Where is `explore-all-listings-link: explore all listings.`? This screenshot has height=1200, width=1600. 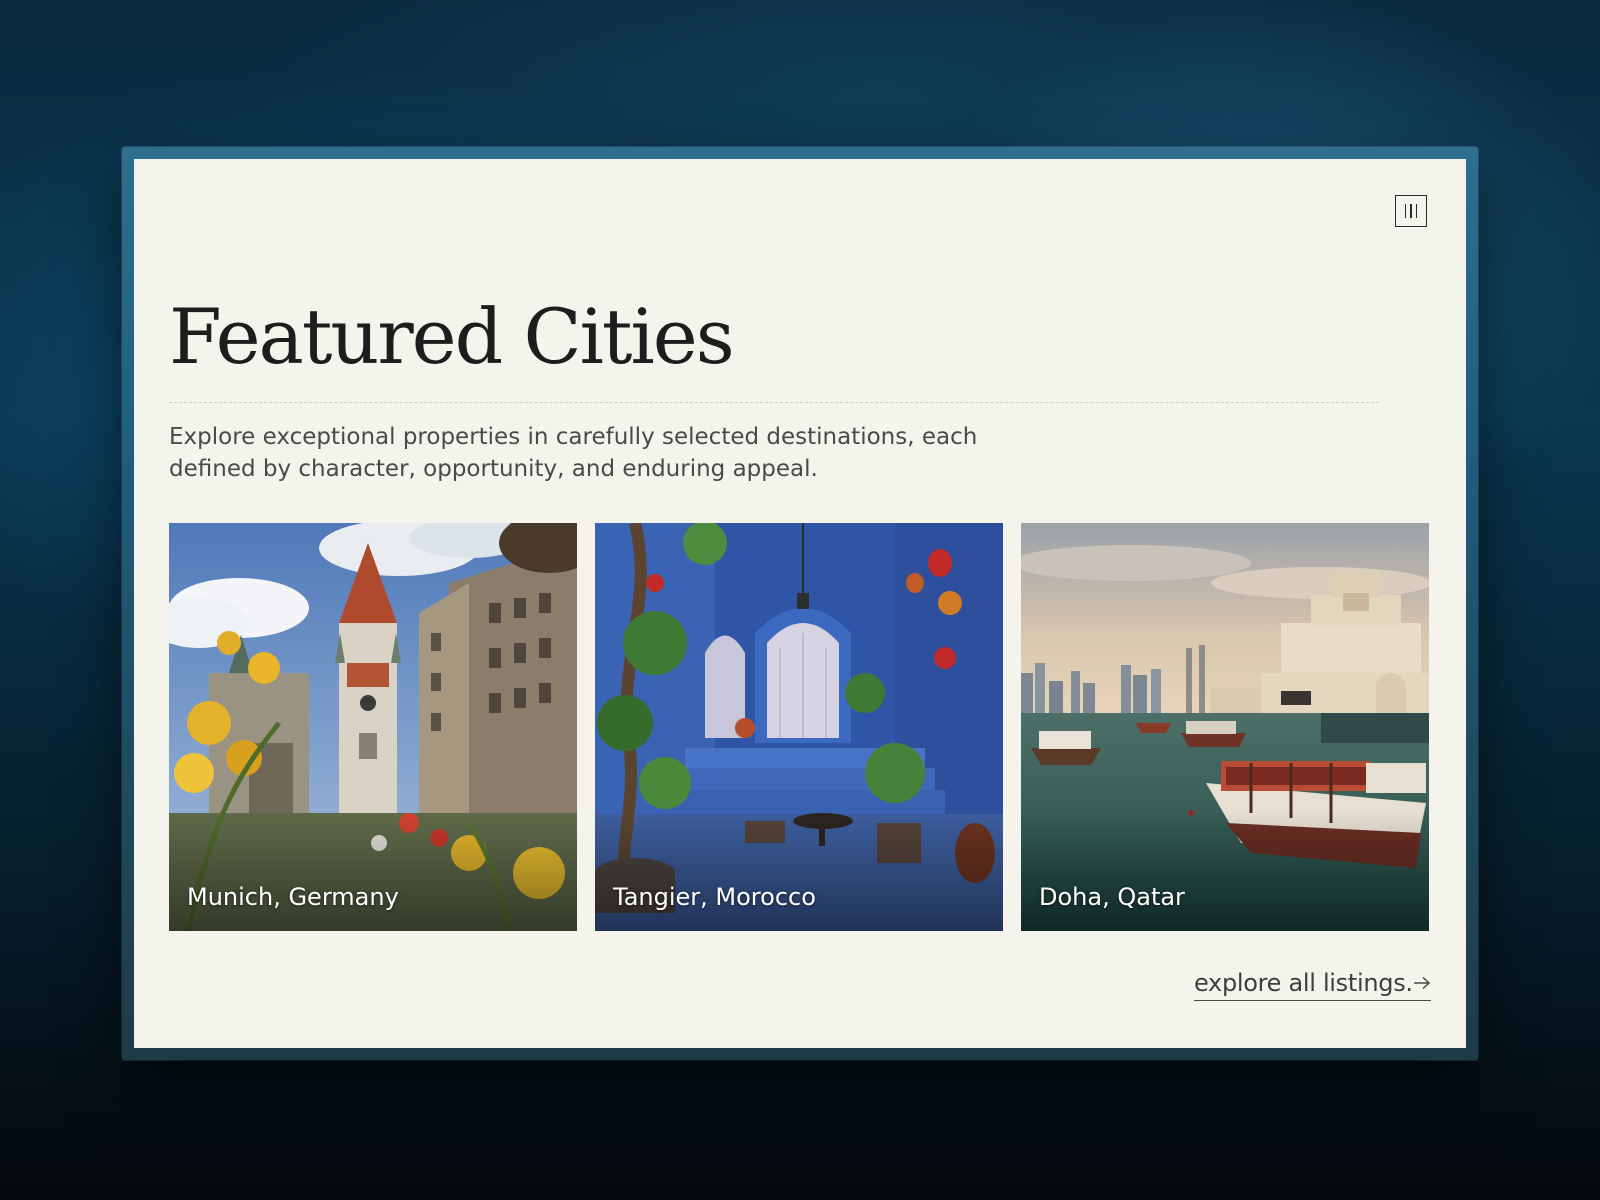 explore-all-listings-link: explore all listings. is located at coordinates (1312, 983).